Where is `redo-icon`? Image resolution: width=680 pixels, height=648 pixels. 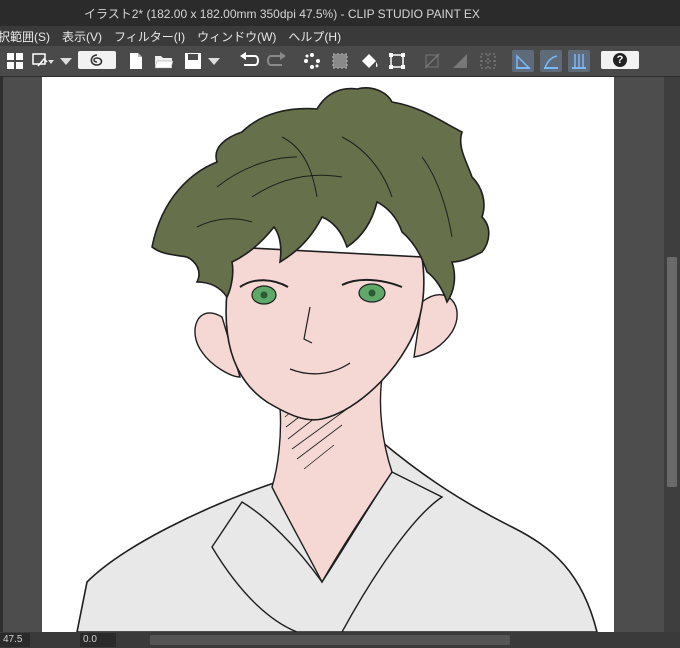 redo-icon is located at coordinates (277, 61).